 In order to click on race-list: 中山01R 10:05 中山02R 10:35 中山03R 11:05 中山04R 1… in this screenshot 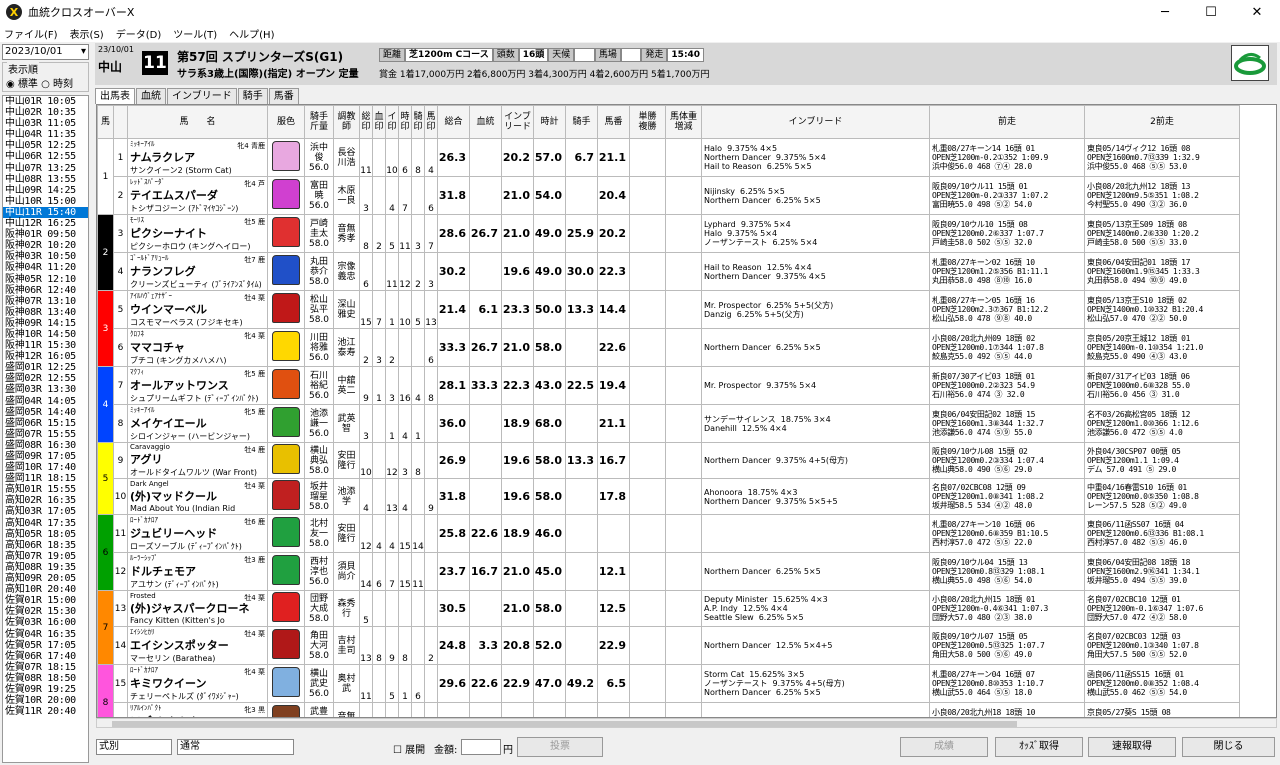, I will do `click(45, 429)`.